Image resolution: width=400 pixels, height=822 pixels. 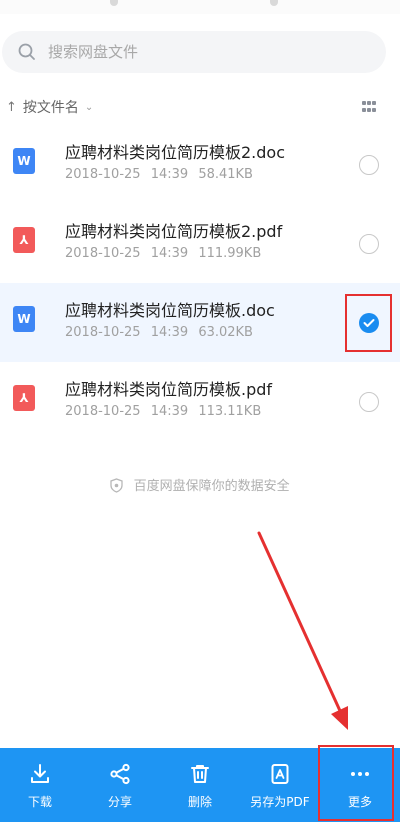 I want to click on pdf-icon, so click(x=280, y=774).